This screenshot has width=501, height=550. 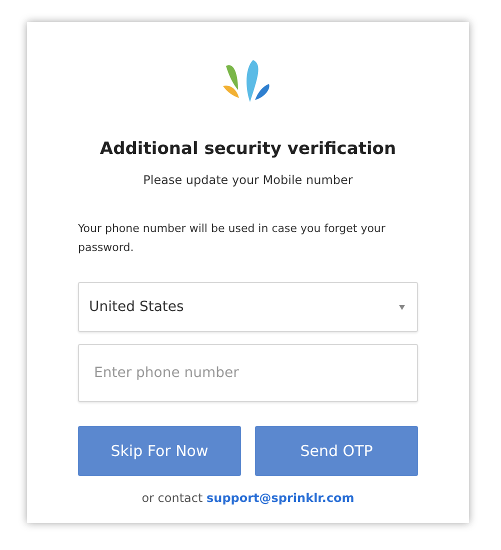 I want to click on subtitle: Please update your Mobile number, so click(x=248, y=180).